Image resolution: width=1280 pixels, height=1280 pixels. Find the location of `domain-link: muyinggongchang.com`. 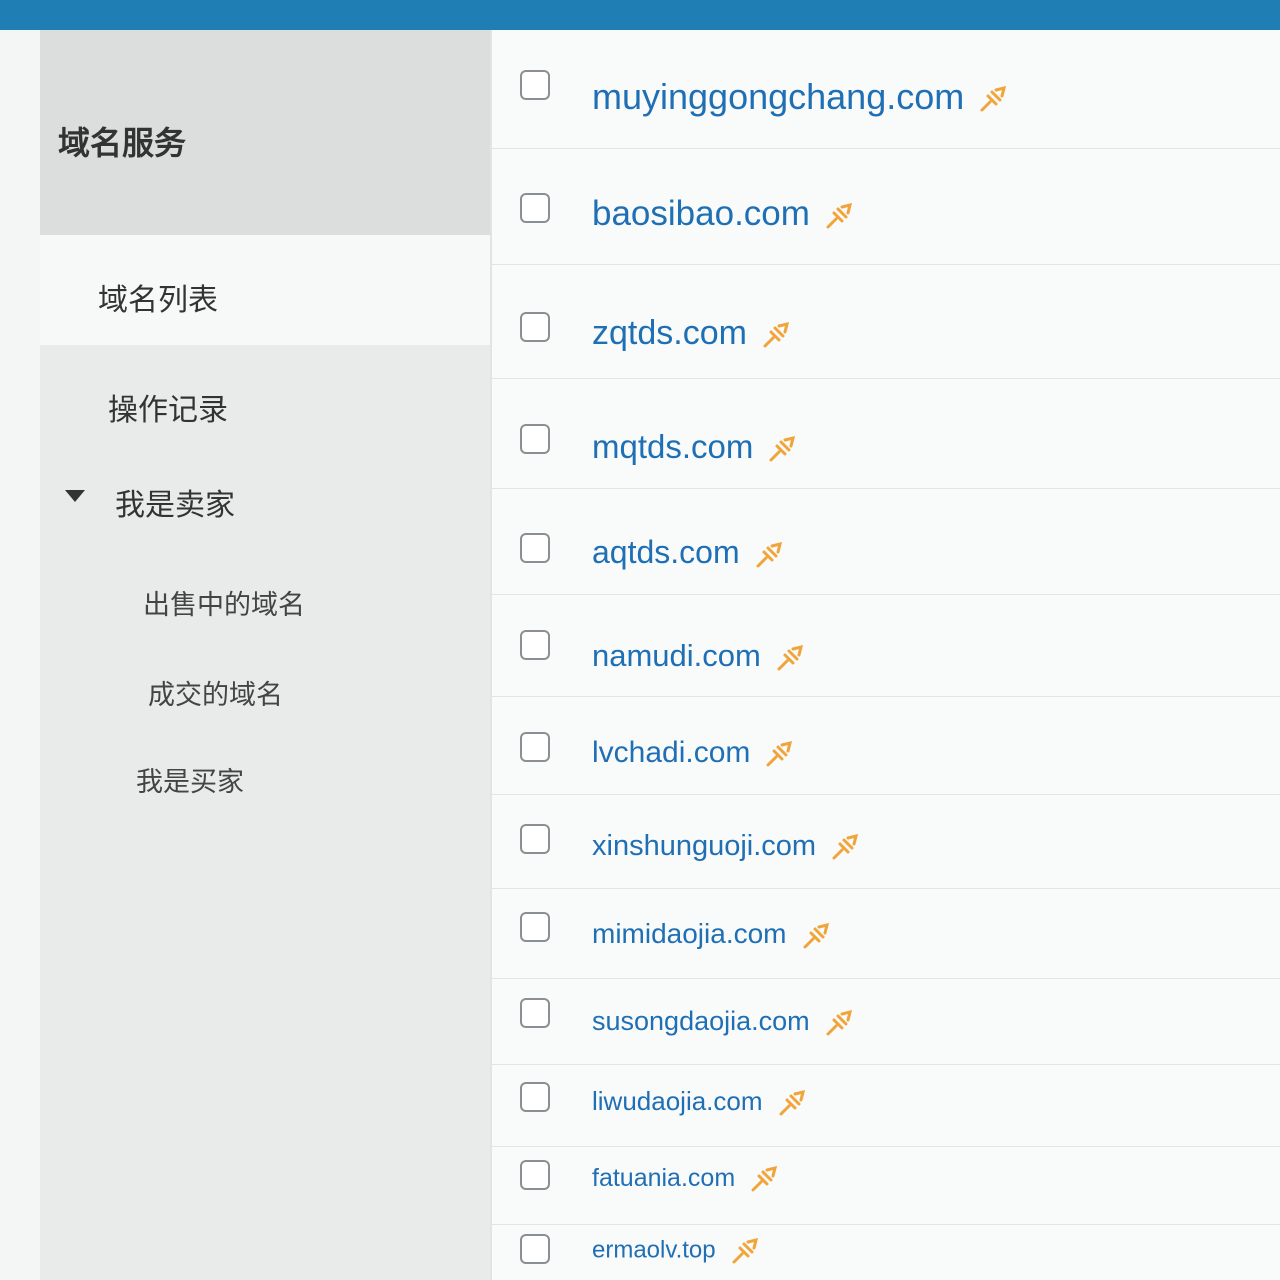

domain-link: muyinggongchang.com is located at coordinates (800, 97).